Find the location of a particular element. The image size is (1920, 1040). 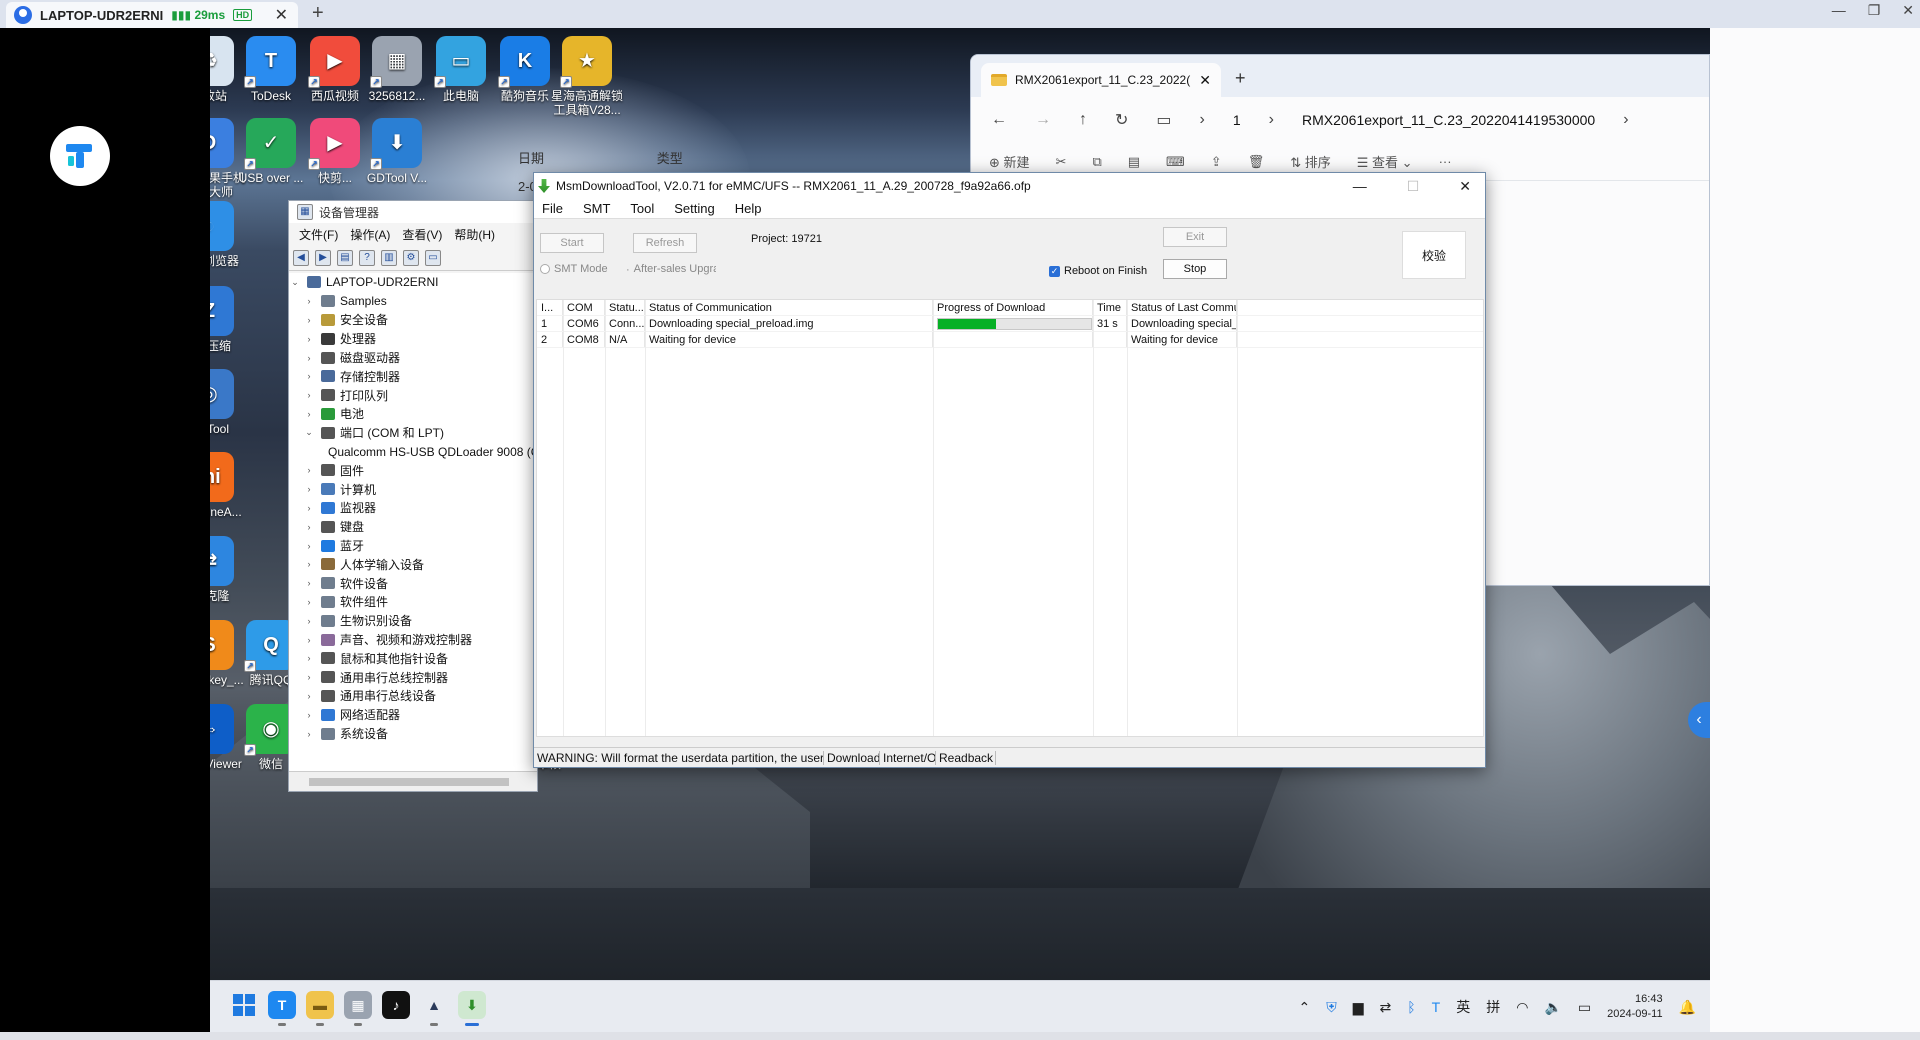

remote-session-tab: LAPTOP-UDR2ERNI ▮▮▮ 29ms HD ✕ is located at coordinates (152, 15).